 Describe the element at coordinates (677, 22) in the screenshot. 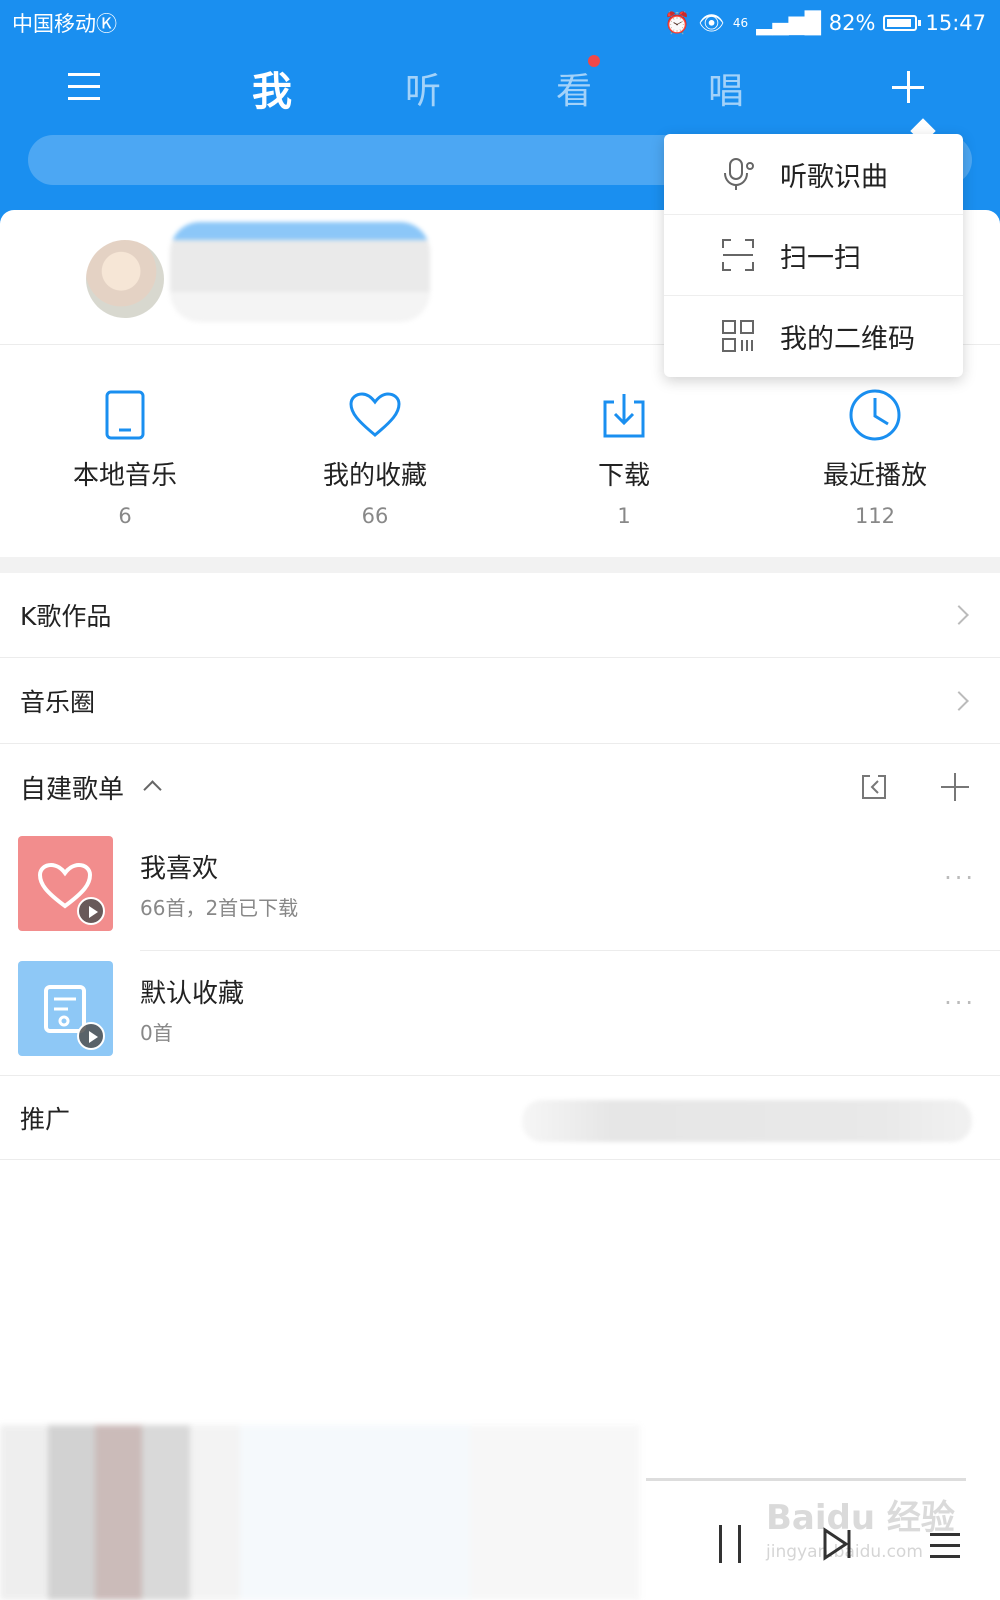

I see `alarm-icon: ⏰` at that location.